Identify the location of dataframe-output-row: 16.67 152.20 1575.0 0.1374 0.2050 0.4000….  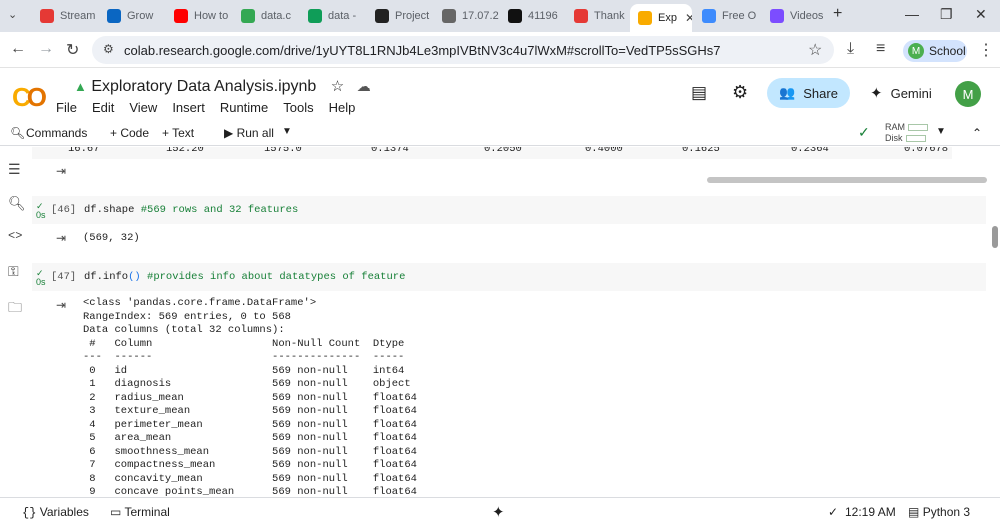
(492, 153).